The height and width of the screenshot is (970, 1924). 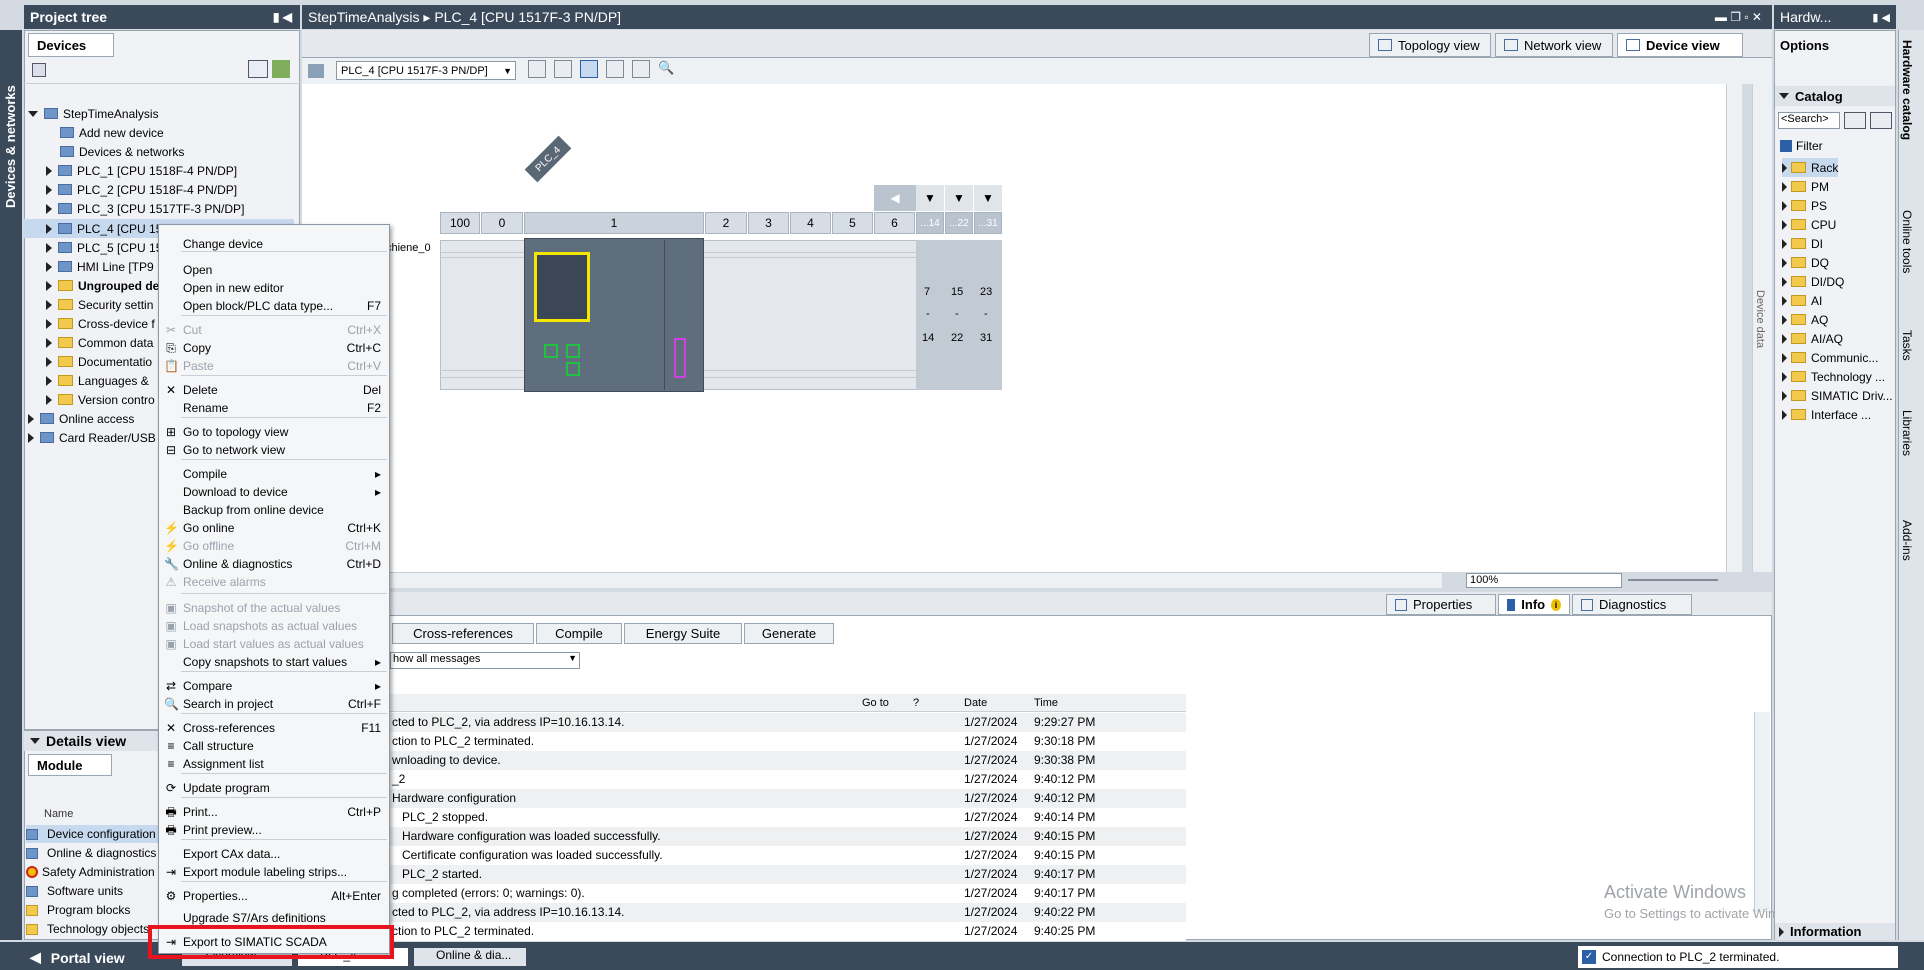 What do you see at coordinates (579, 633) in the screenshot?
I see `tab-compile: Compile` at bounding box center [579, 633].